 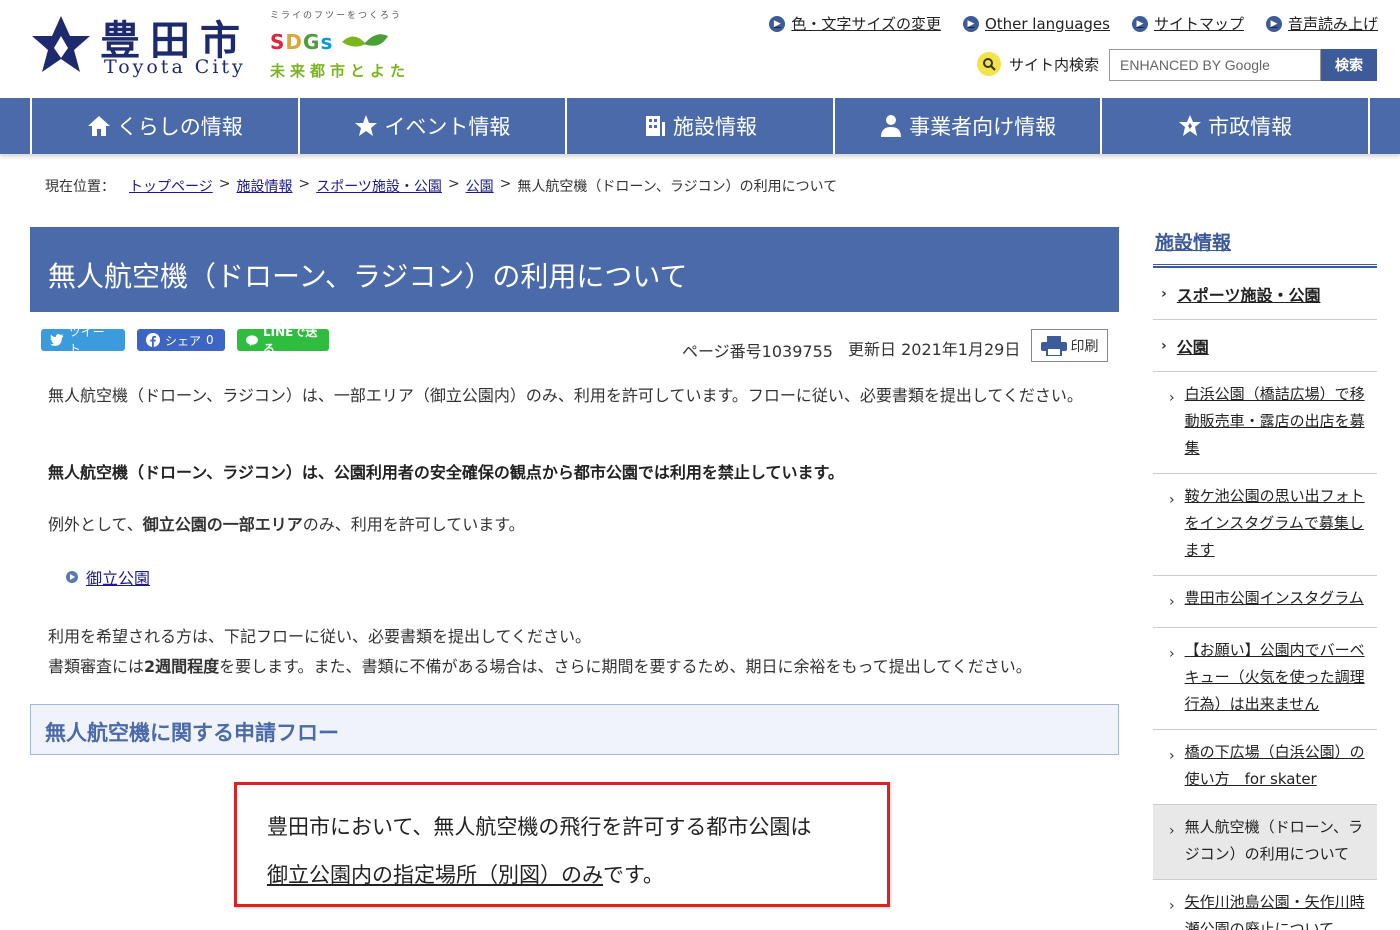 I want to click on search-field, so click(x=1215, y=65).